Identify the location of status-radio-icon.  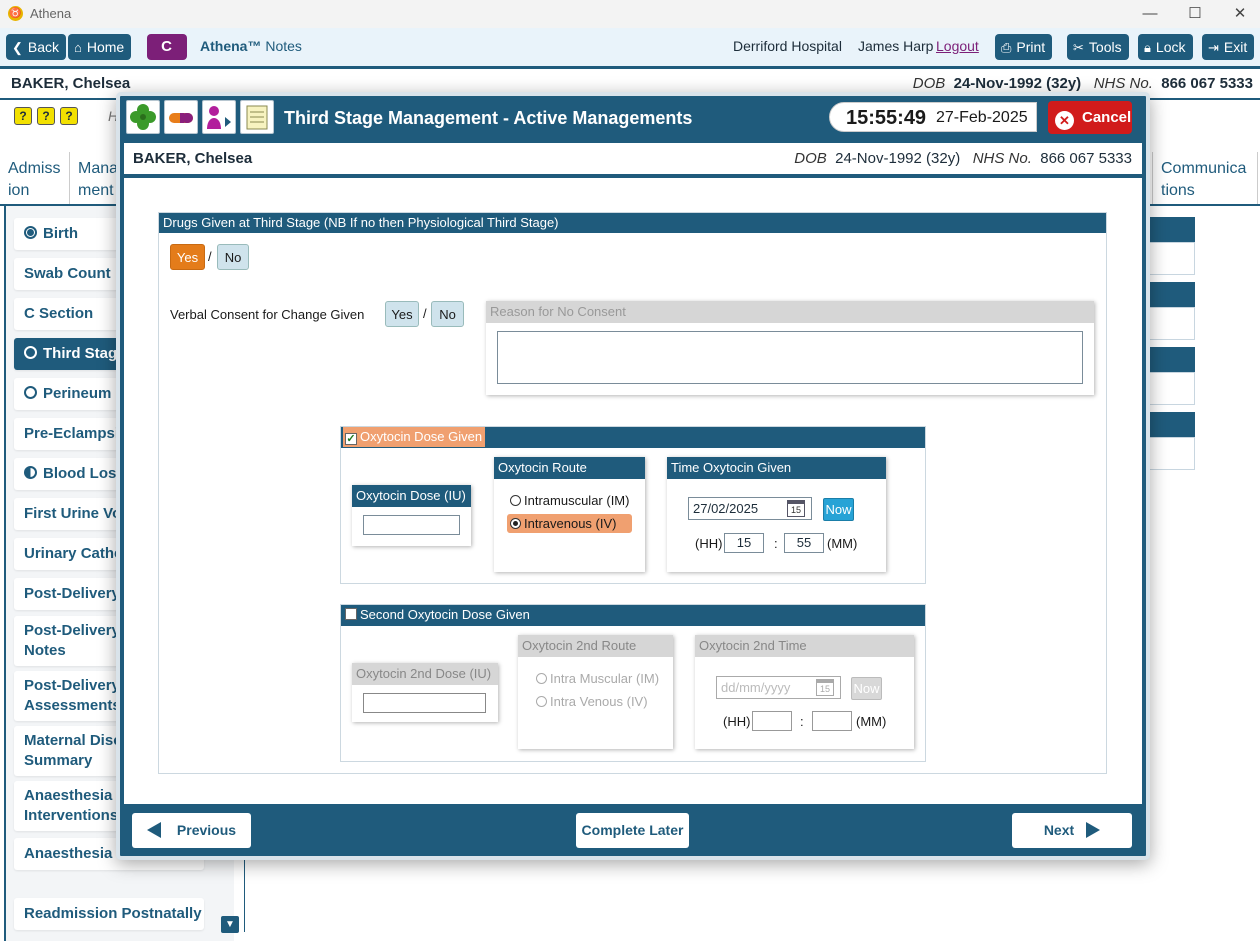
(30, 472).